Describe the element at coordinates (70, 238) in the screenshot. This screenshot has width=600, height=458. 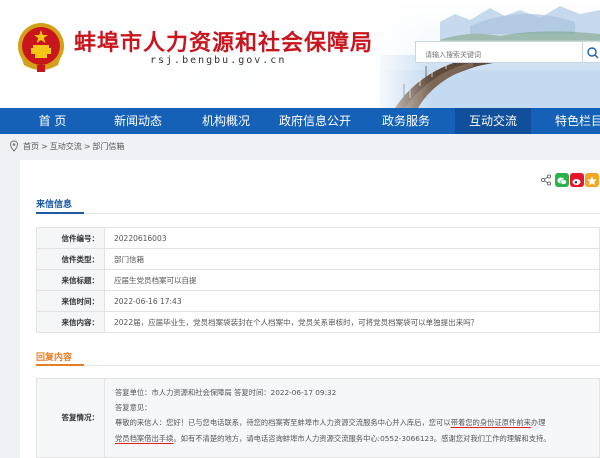
I see `letter-number-label: 信件编号：` at that location.